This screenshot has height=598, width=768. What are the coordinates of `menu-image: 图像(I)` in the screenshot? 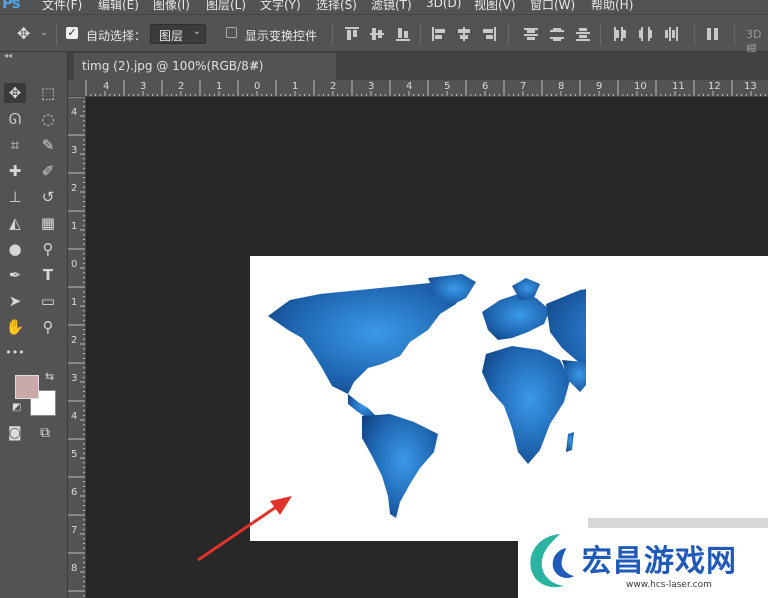 It's located at (171, 6).